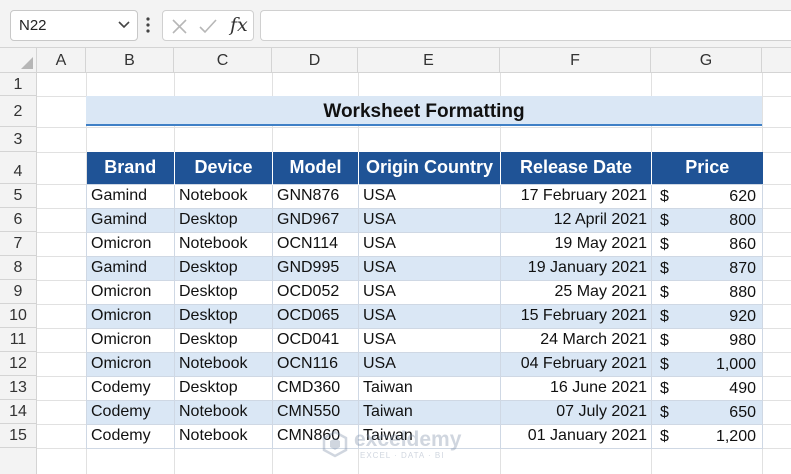 The height and width of the screenshot is (474, 791). What do you see at coordinates (315, 436) in the screenshot?
I see `cell-model: CMN860` at bounding box center [315, 436].